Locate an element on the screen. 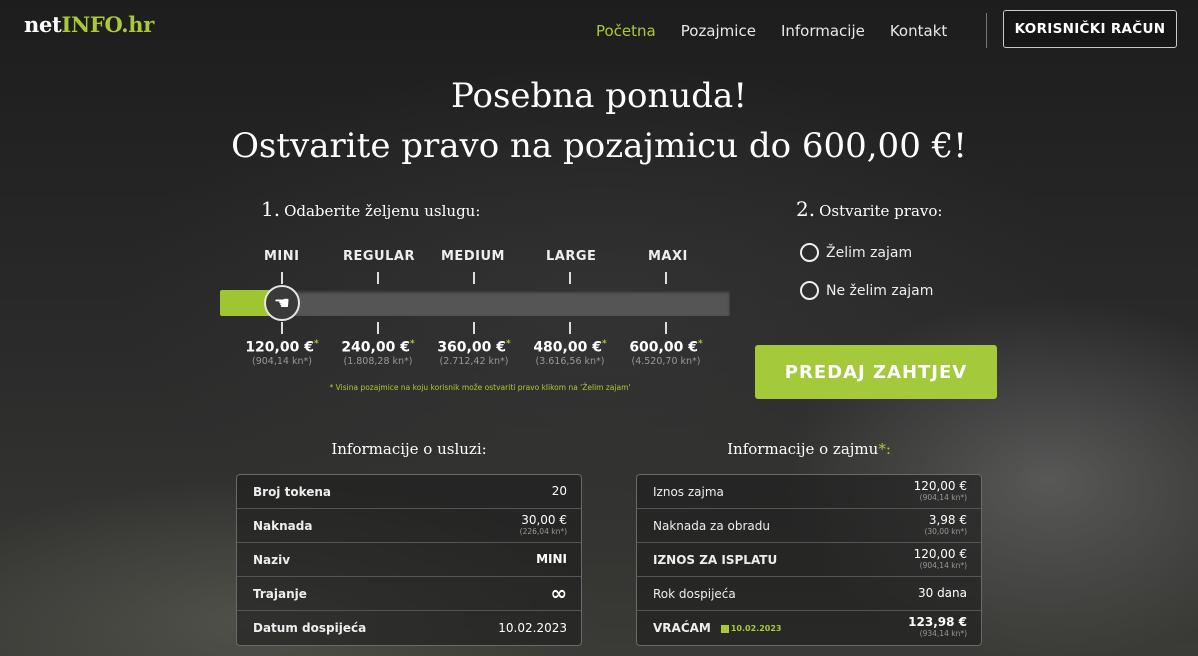 The image size is (1198, 656). calendar-icon is located at coordinates (724, 628).